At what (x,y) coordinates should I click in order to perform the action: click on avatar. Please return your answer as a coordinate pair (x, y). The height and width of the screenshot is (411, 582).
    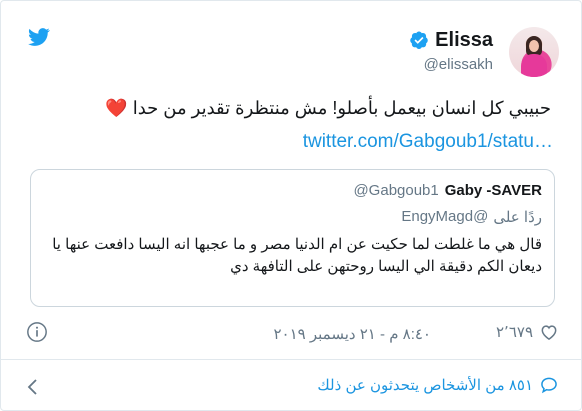
    Looking at the image, I should click on (534, 52).